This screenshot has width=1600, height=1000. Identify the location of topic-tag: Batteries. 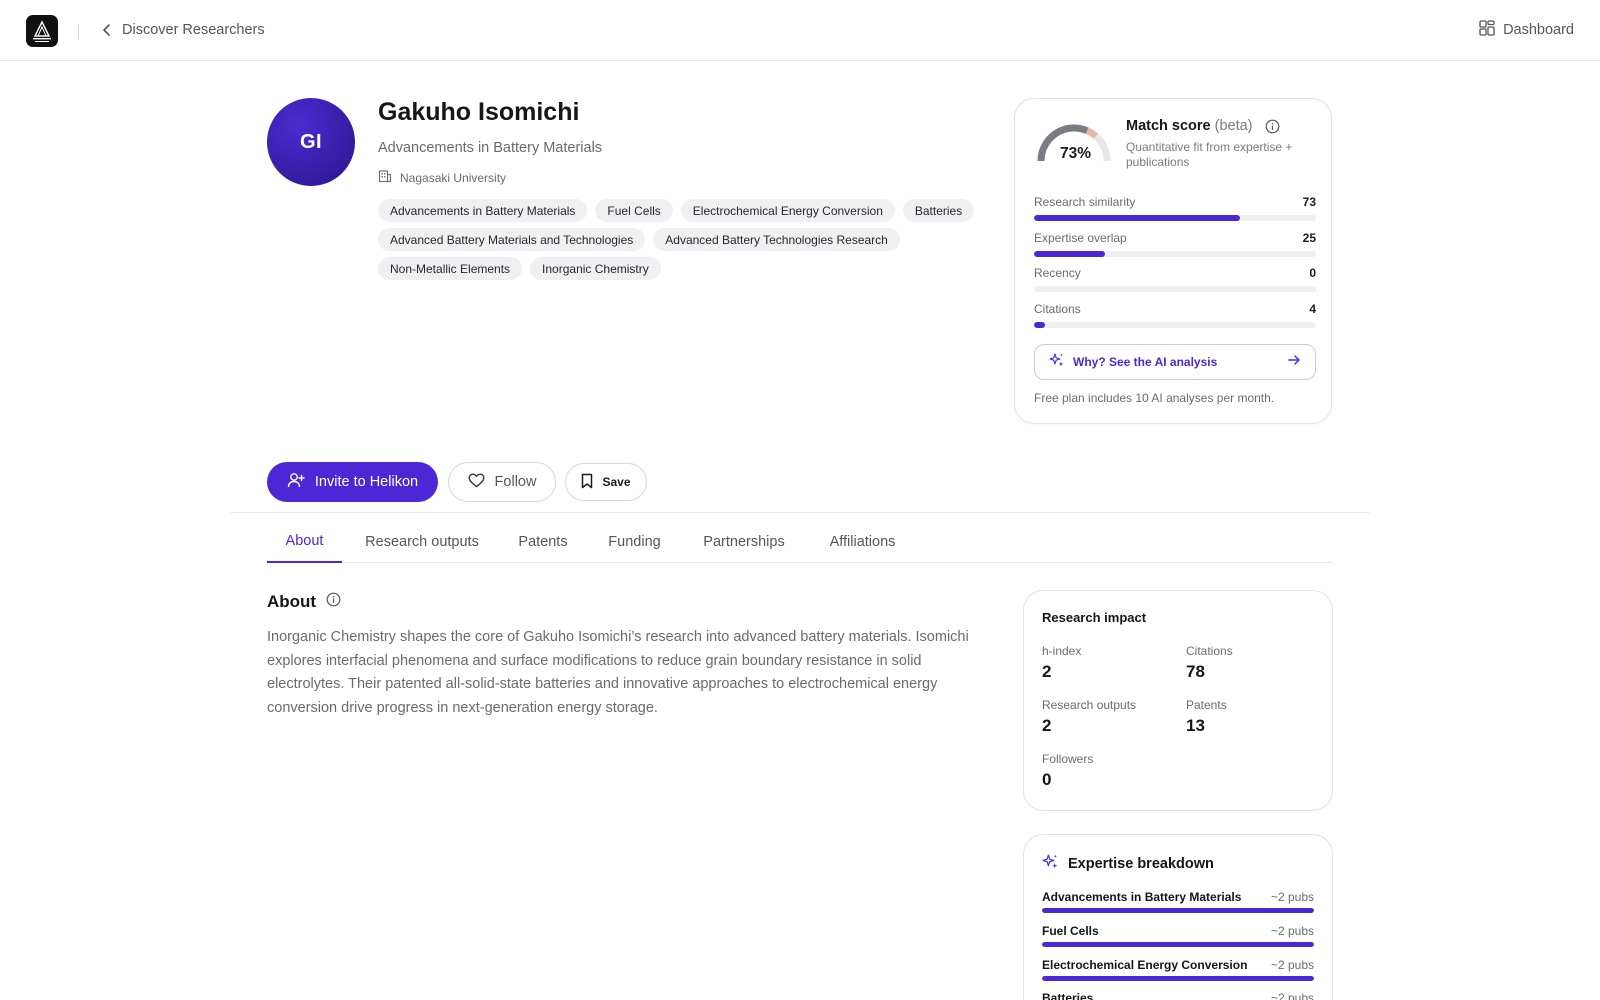
(938, 210).